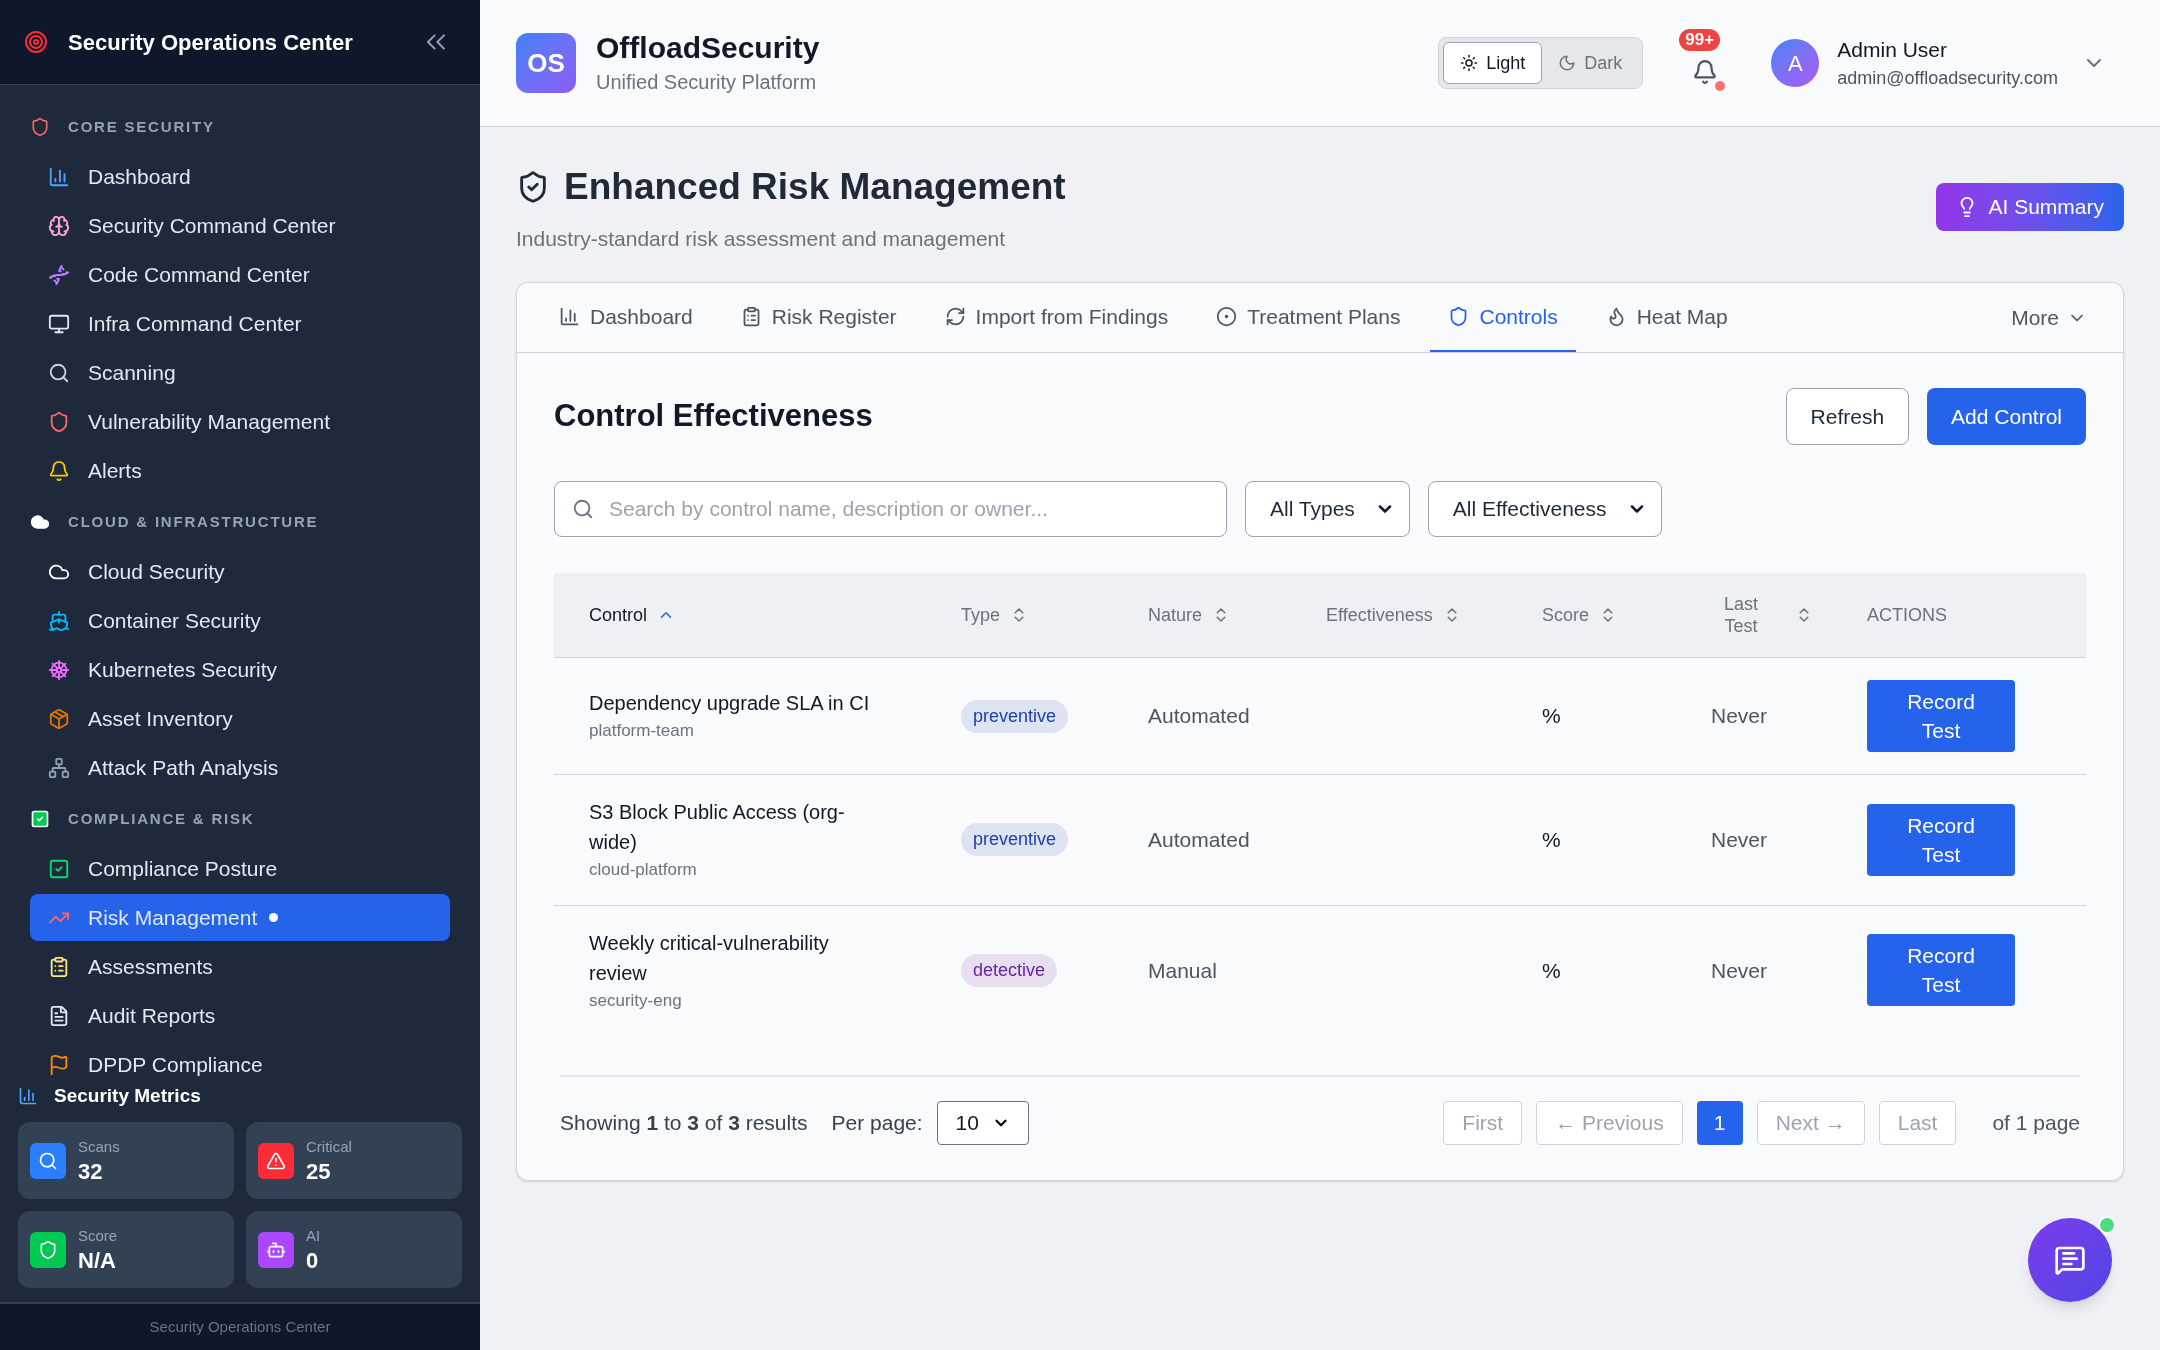 The image size is (2160, 1350). I want to click on nav-item: Security Command Center, so click(240, 225).